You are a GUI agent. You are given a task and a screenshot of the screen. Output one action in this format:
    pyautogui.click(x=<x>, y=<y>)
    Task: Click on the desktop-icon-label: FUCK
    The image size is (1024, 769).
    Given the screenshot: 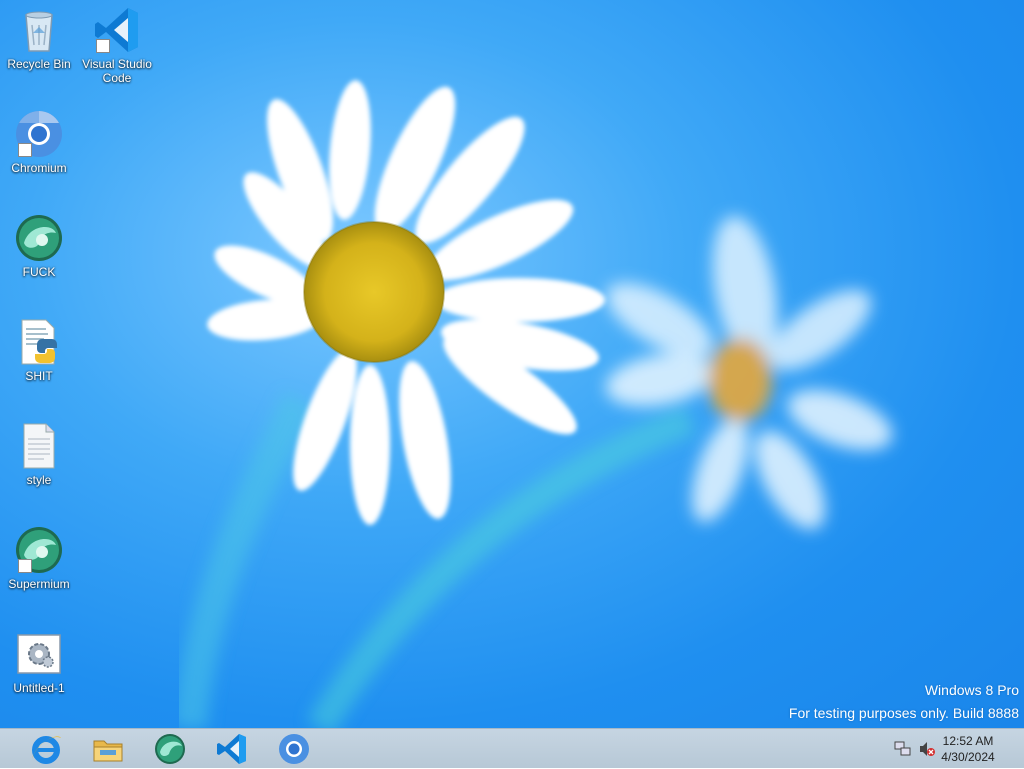 What is the action you would take?
    pyautogui.click(x=39, y=272)
    